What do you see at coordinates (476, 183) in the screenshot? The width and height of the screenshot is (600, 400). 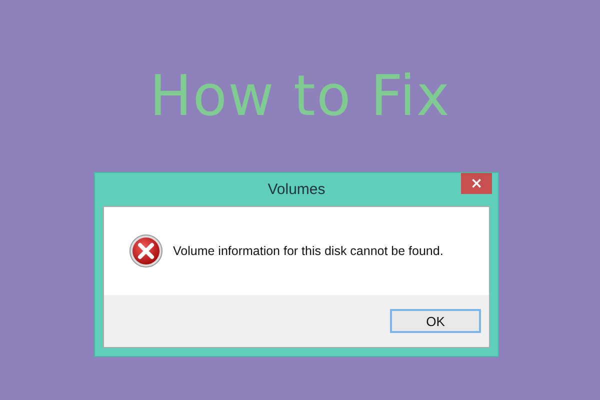 I see `close-button: ×` at bounding box center [476, 183].